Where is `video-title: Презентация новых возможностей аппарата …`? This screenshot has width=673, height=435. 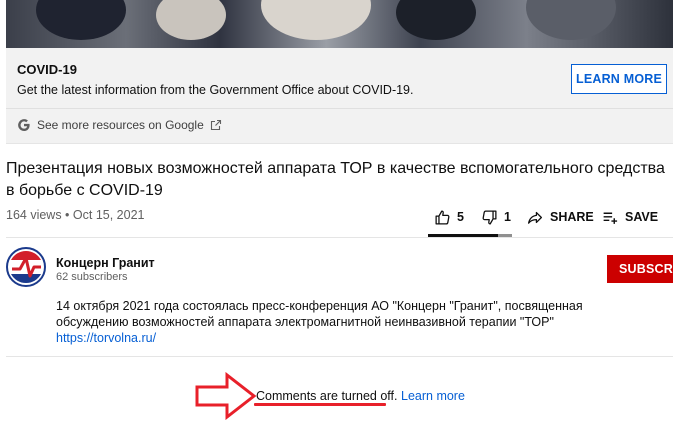
video-title: Презентация новых возможностей аппарата … is located at coordinates (335, 179).